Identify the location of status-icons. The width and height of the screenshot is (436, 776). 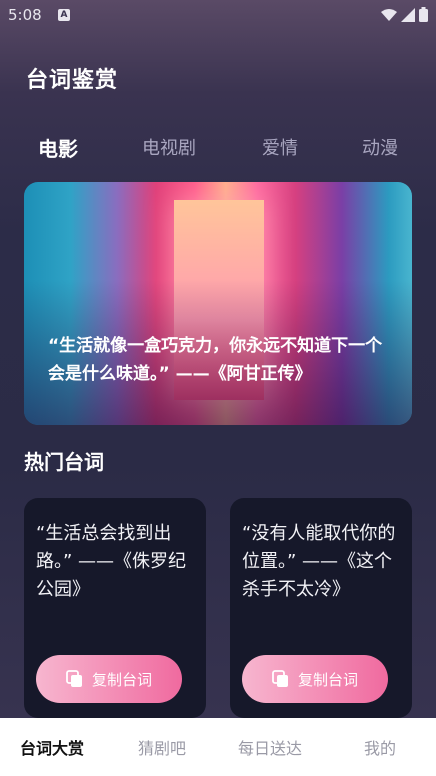
(404, 14).